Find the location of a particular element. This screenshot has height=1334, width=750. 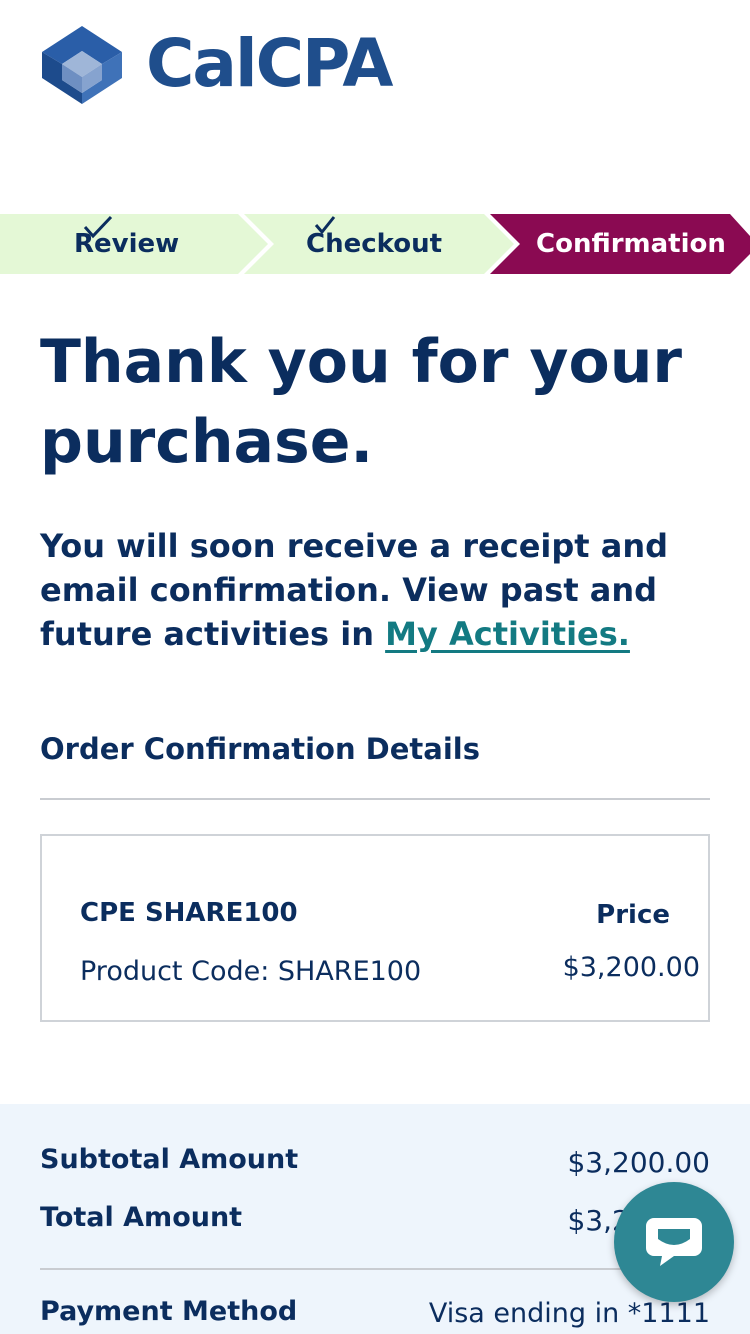

chat-button is located at coordinates (674, 1242).